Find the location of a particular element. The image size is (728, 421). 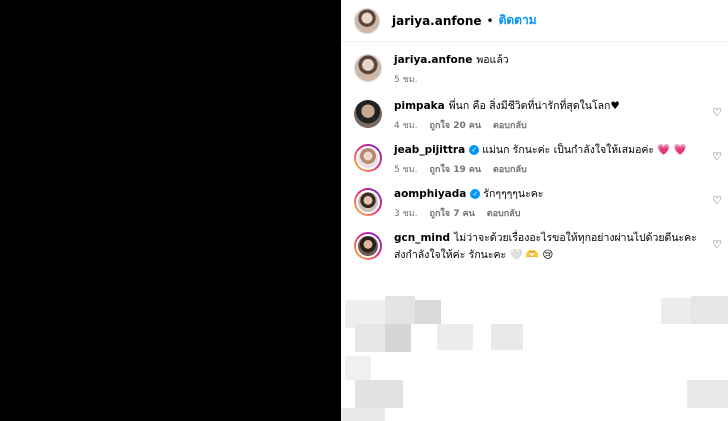

comment-time: 5 ชม. is located at coordinates (406, 170).